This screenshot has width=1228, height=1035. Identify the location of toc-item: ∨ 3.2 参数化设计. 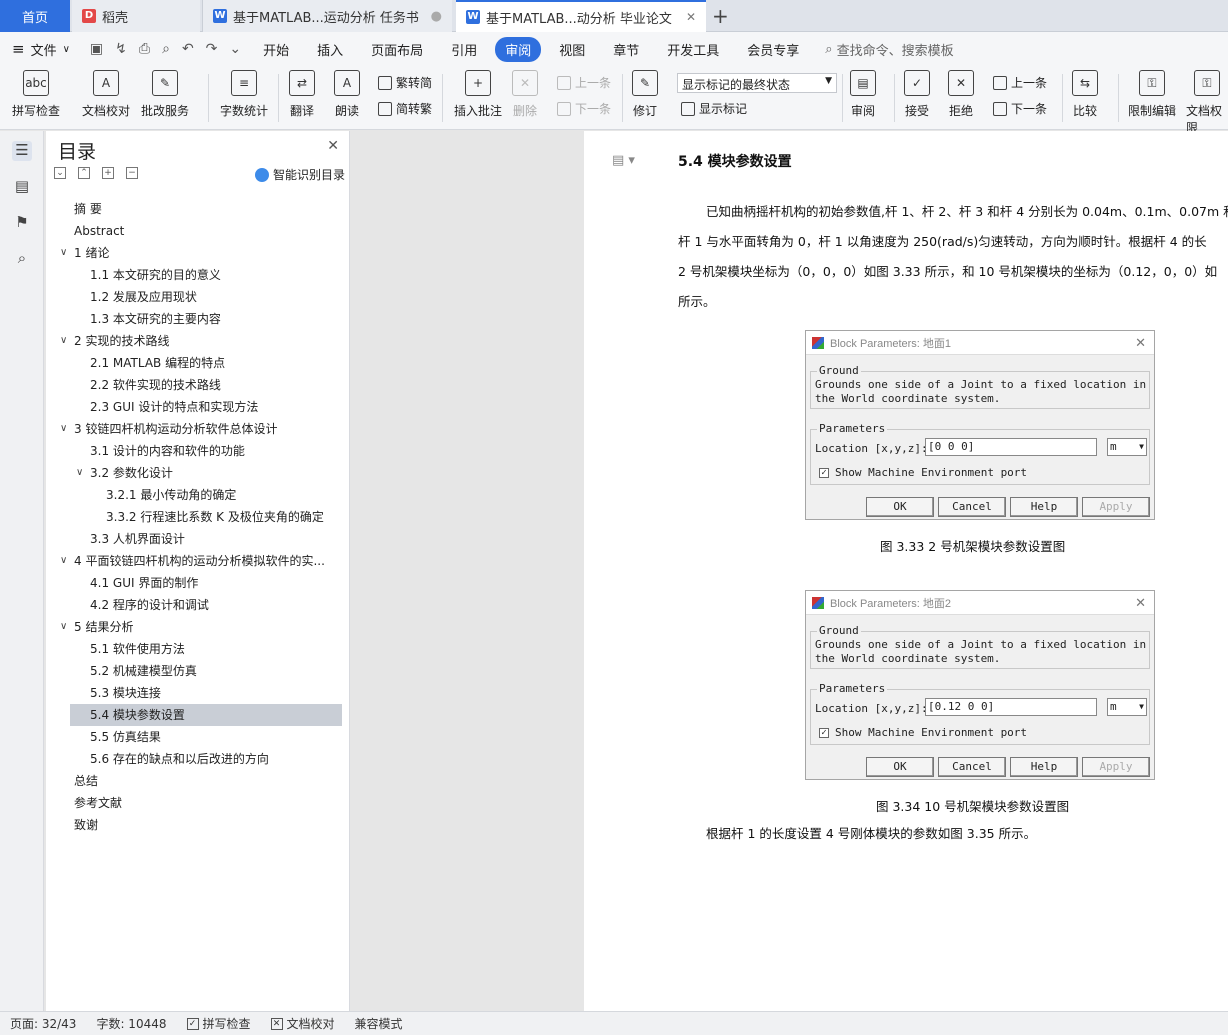
(198, 473).